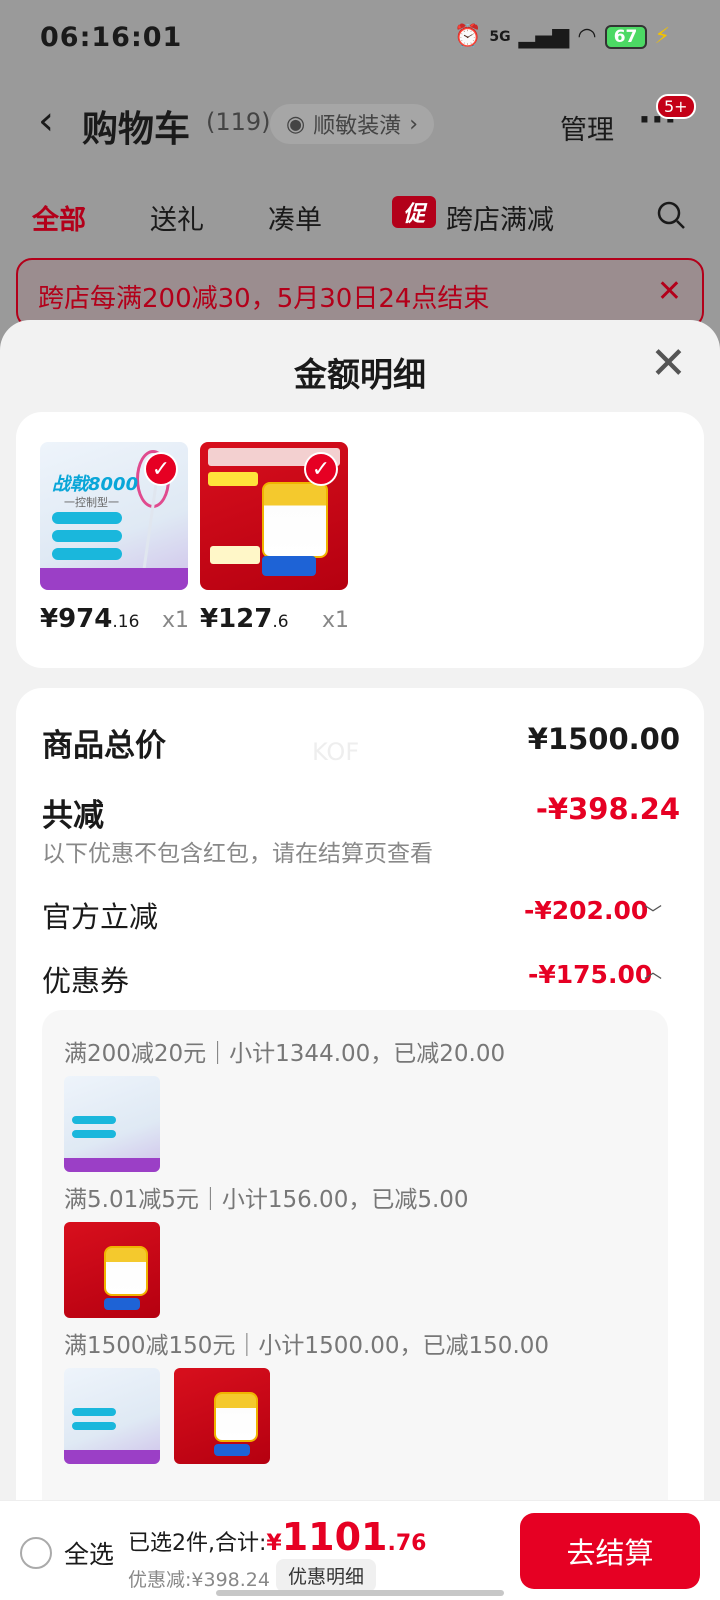 This screenshot has height=1600, width=720. Describe the element at coordinates (587, 127) in the screenshot. I see `manage-button: 管理` at that location.